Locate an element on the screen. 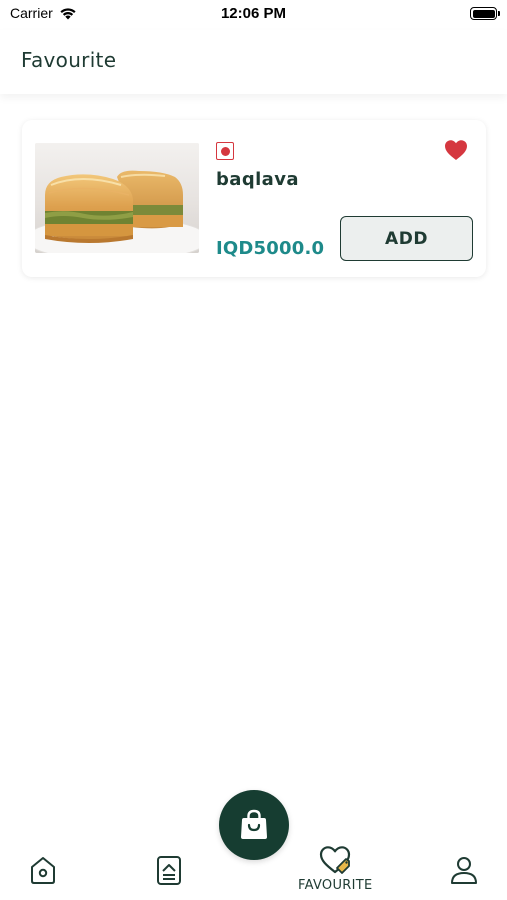 The image size is (507, 900). app-header: Favourite is located at coordinates (253, 62).